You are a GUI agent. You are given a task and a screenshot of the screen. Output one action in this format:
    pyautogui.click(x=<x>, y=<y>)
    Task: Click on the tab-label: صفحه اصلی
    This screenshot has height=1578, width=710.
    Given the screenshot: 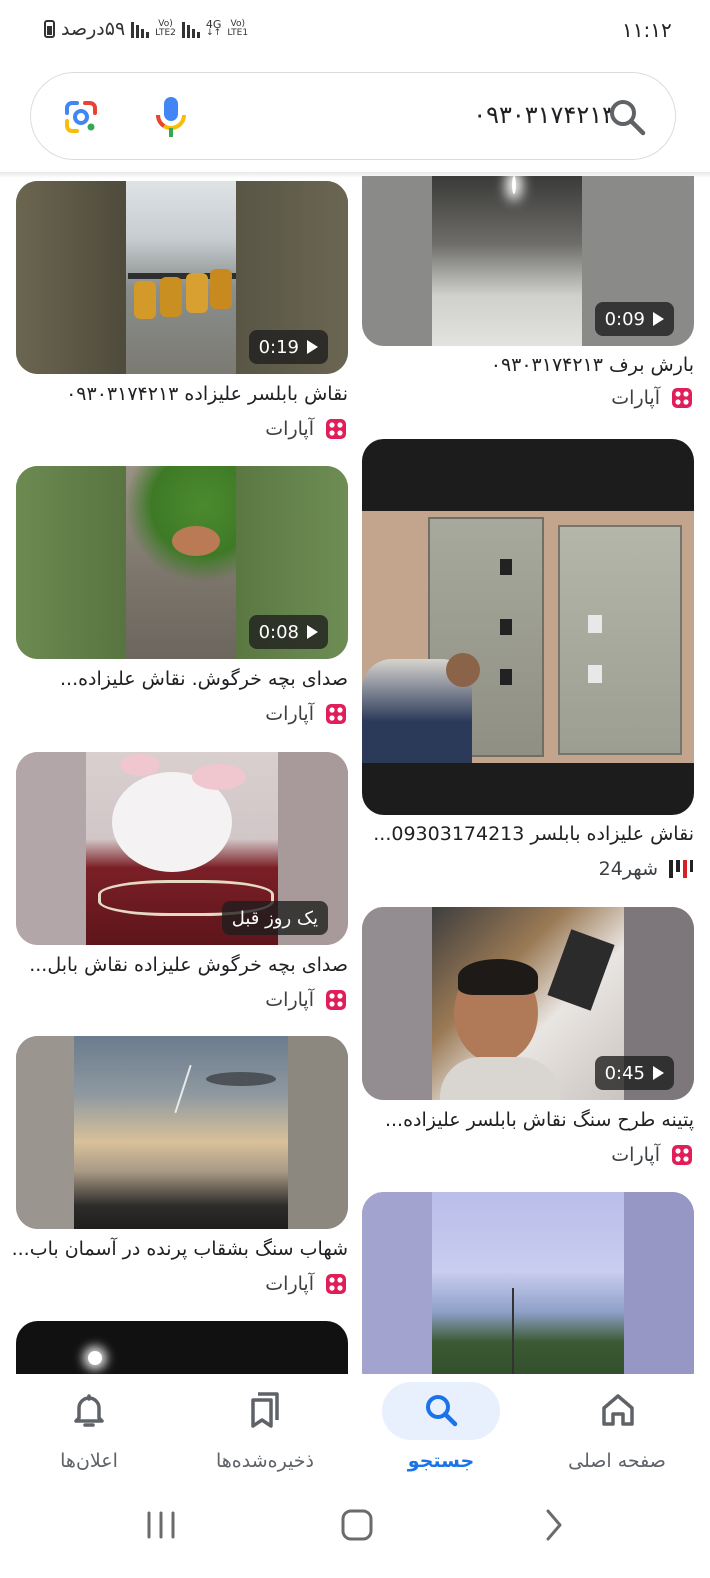 What is the action you would take?
    pyautogui.click(x=617, y=1461)
    